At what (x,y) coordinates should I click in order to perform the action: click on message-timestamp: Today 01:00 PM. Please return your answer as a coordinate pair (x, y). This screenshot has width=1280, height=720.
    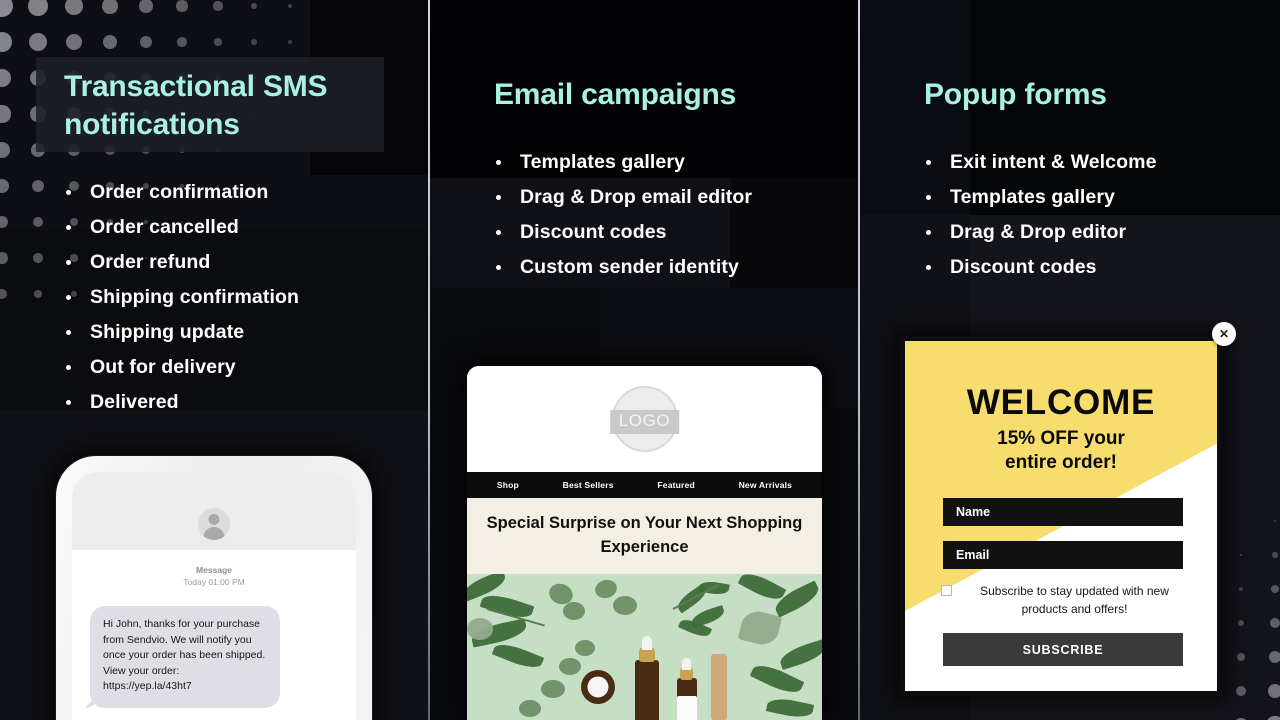
    Looking at the image, I should click on (214, 582).